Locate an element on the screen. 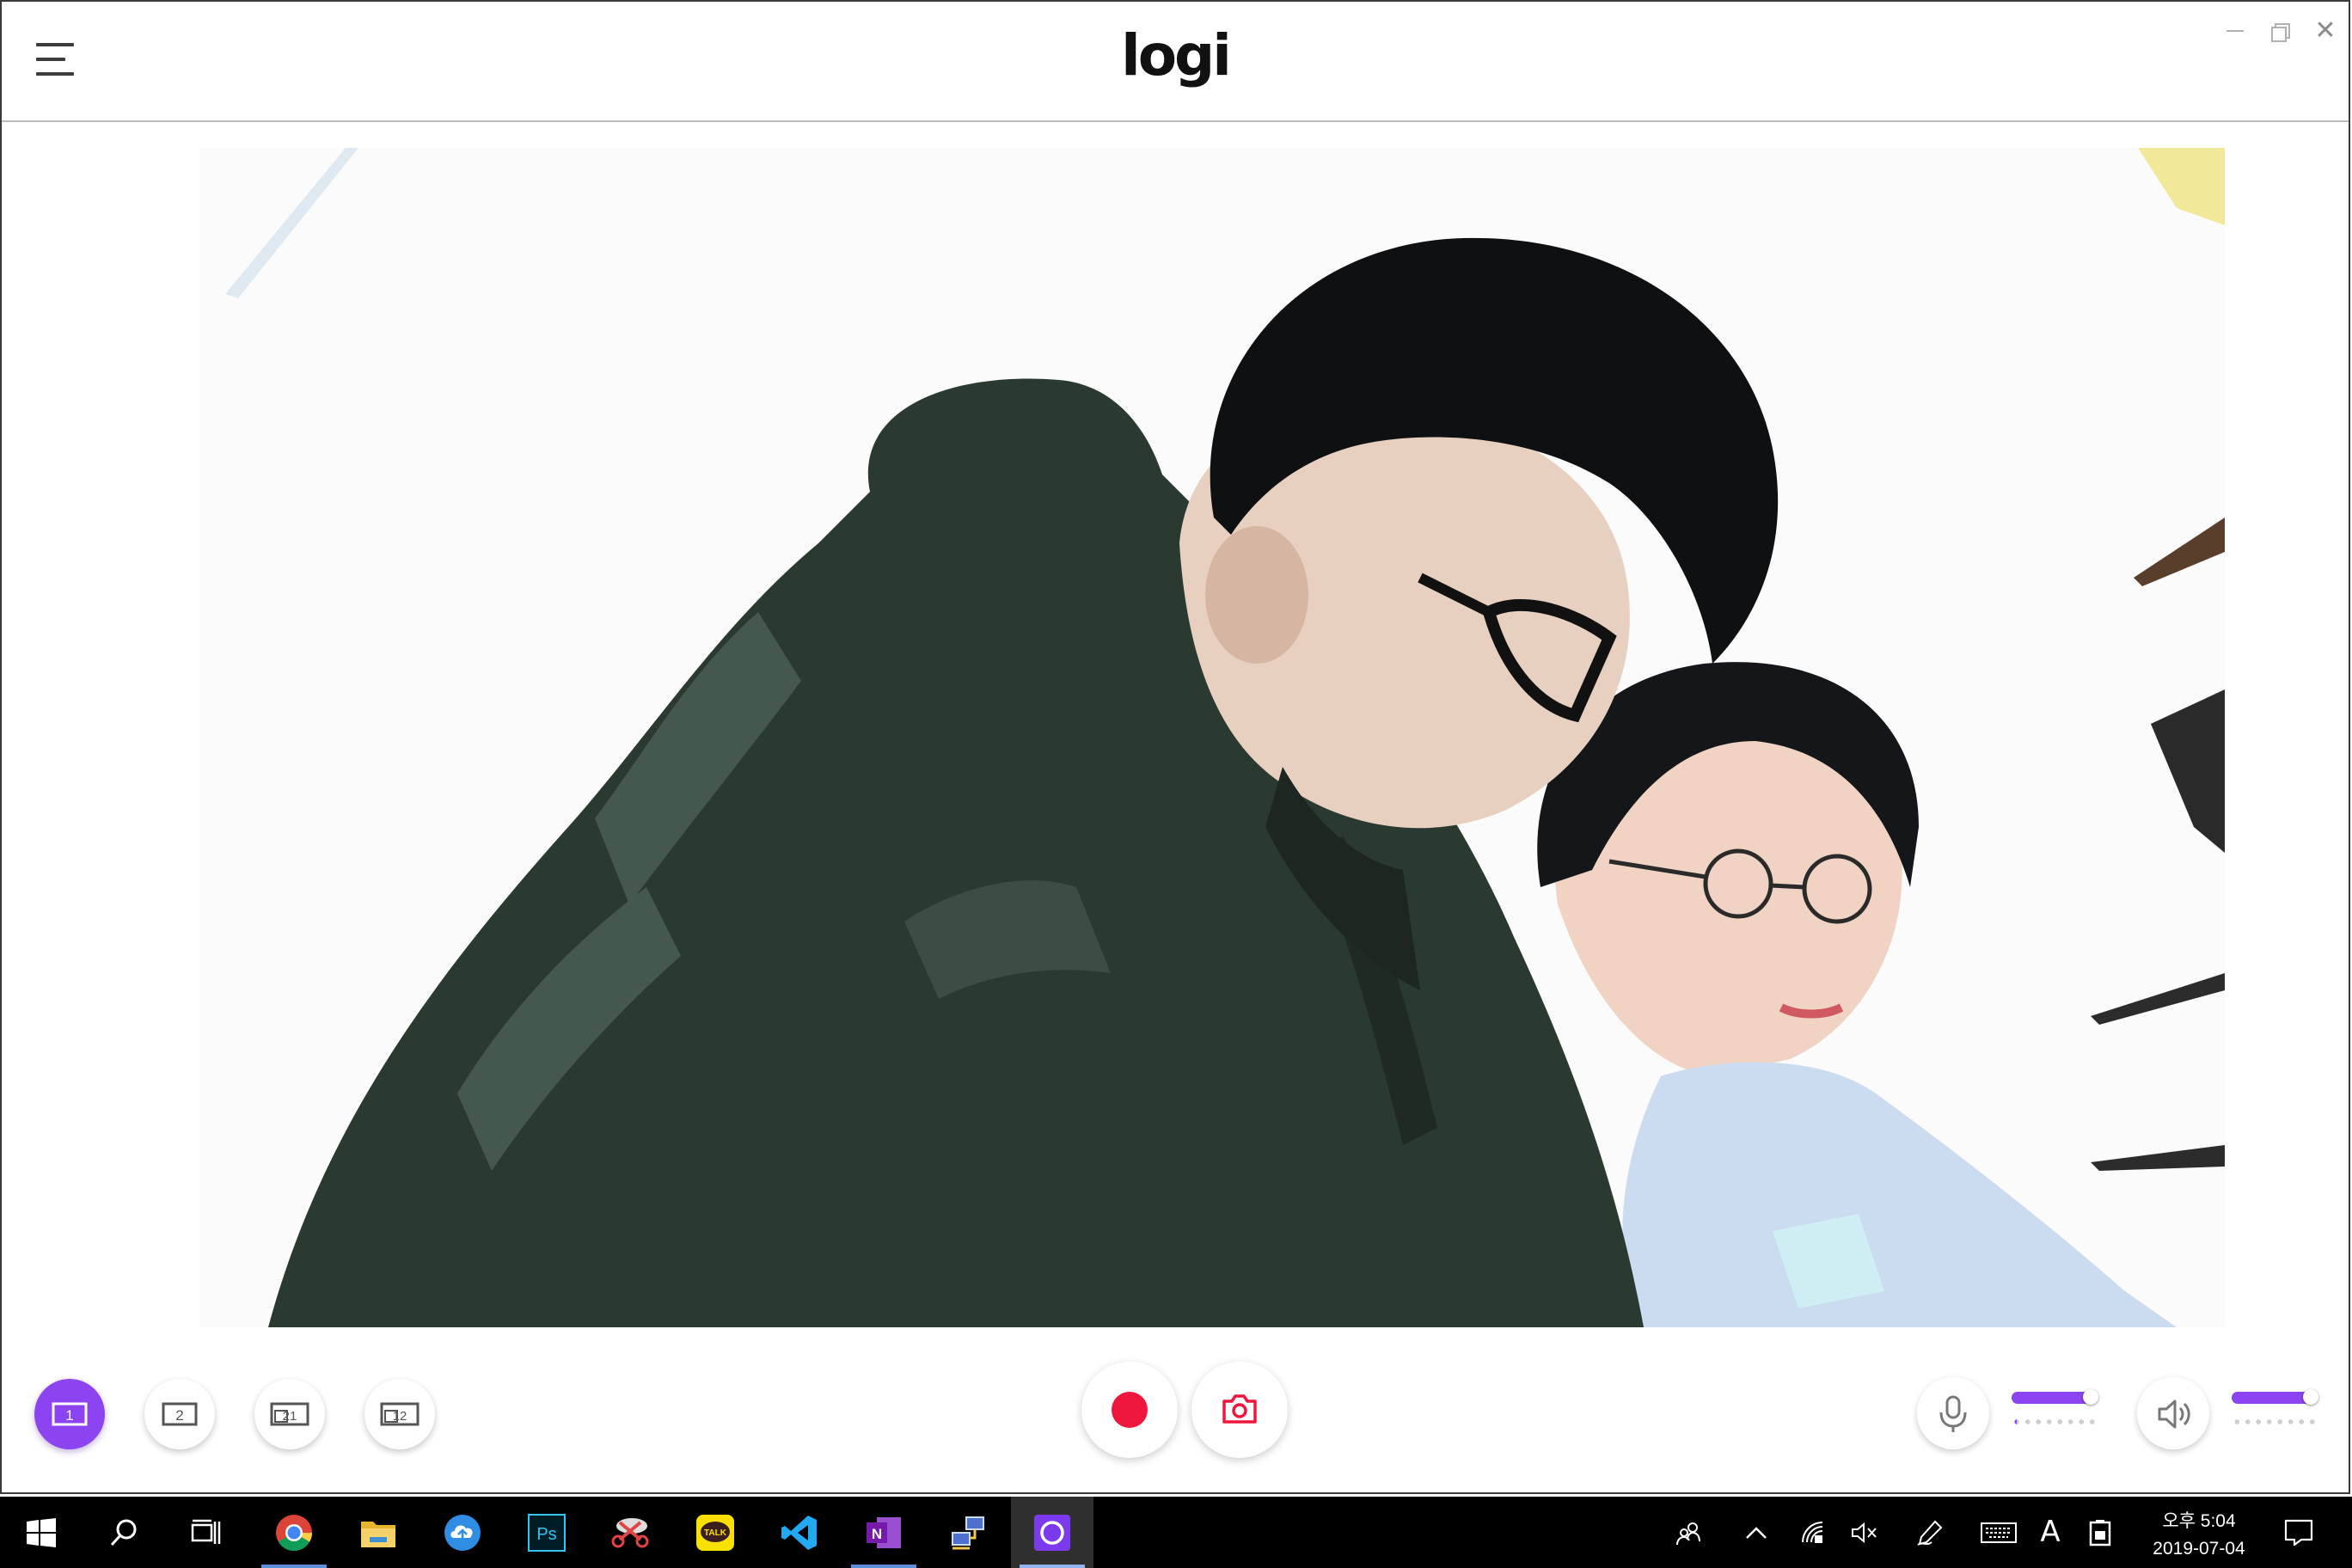 The height and width of the screenshot is (1568, 2352). taskbar-kakaotalk: TALK is located at coordinates (715, 1532).